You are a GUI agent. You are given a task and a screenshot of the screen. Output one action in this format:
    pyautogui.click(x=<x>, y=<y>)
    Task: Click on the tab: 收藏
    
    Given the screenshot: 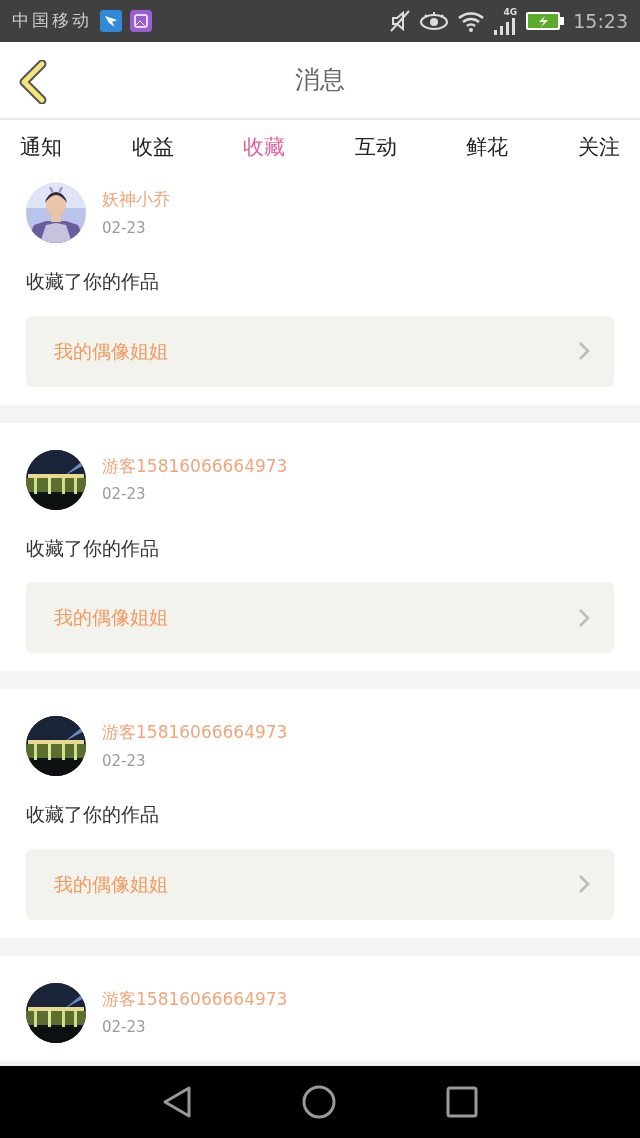 What is the action you would take?
    pyautogui.click(x=264, y=149)
    